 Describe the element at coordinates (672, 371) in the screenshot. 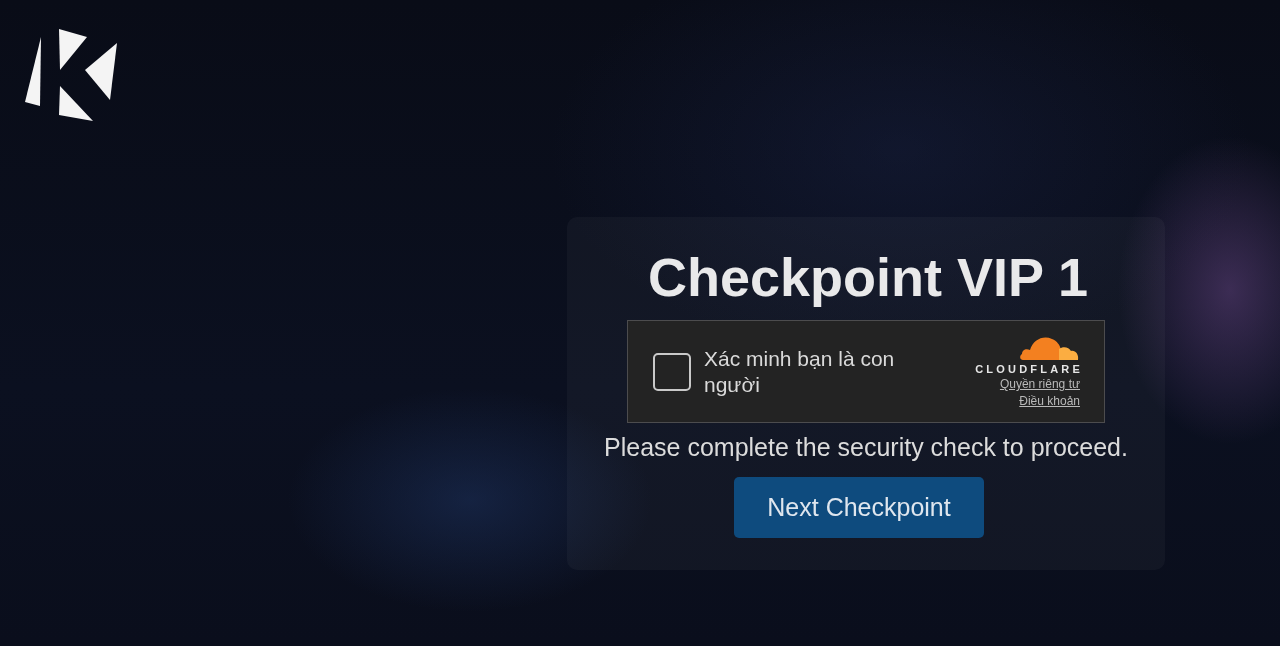

I see `captcha-checkbox` at that location.